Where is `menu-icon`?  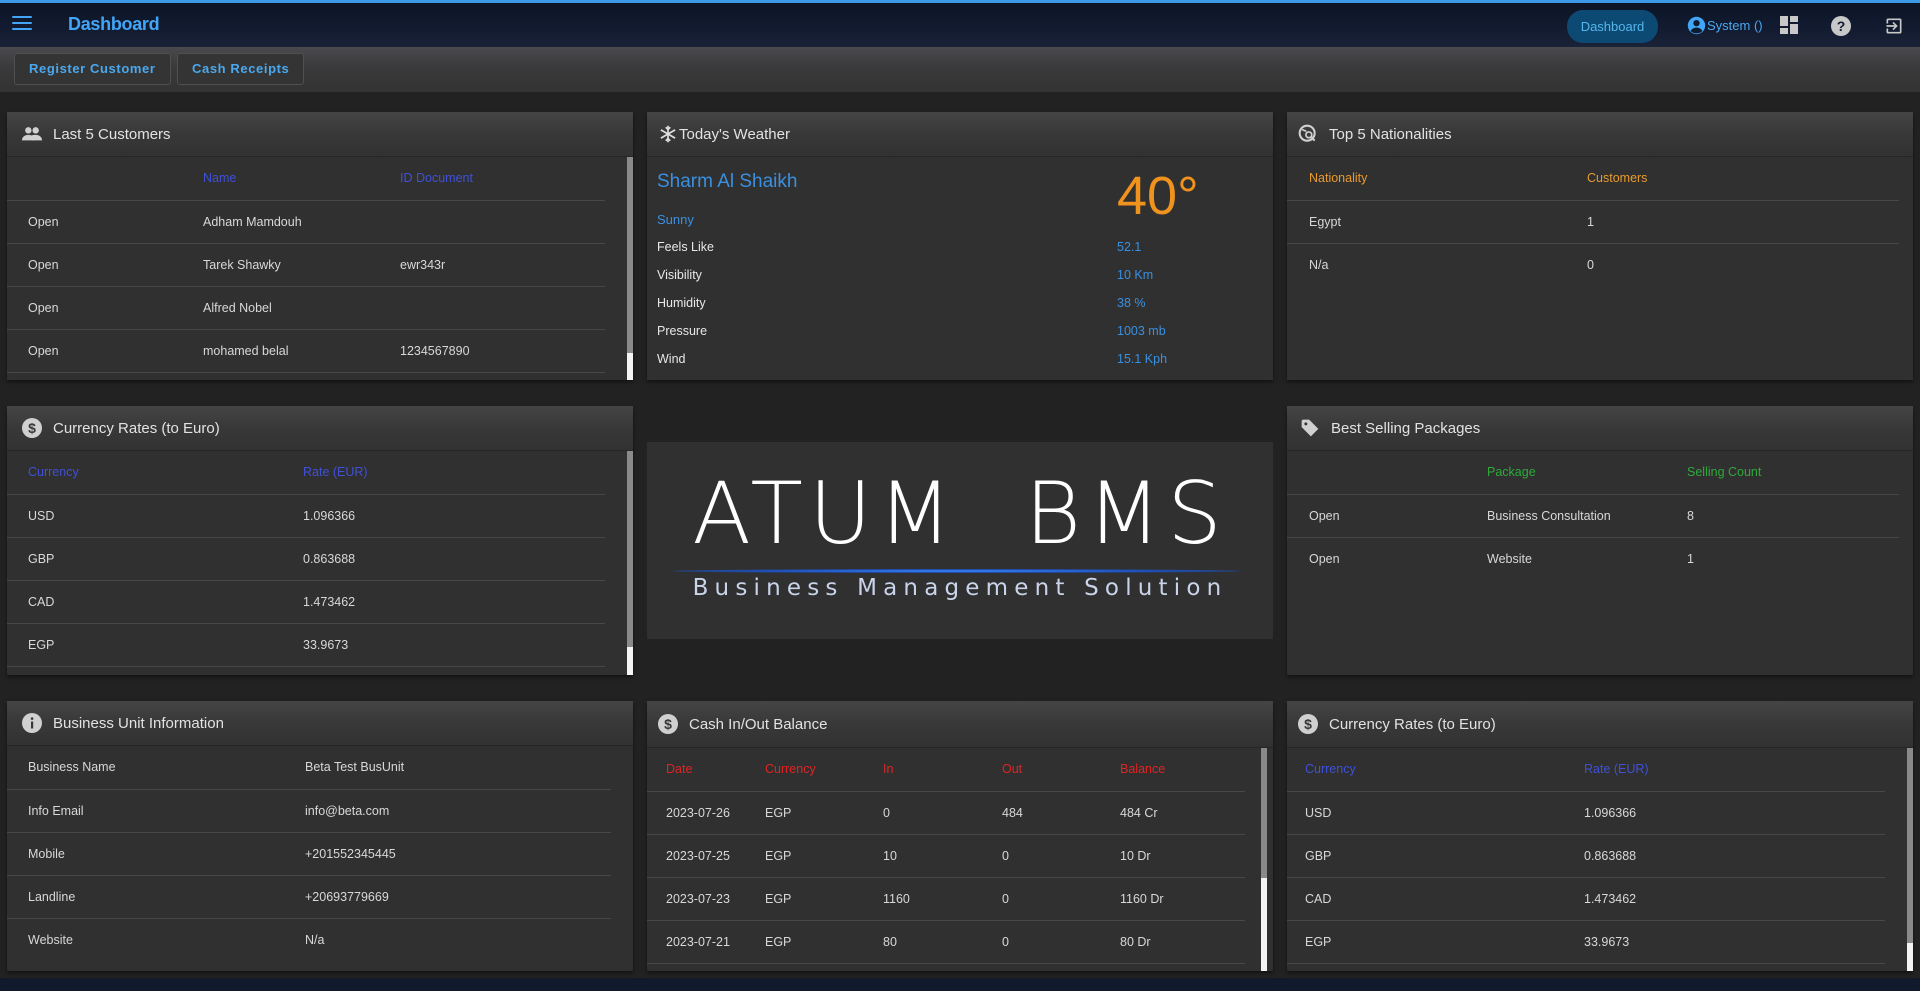
menu-icon is located at coordinates (22, 24).